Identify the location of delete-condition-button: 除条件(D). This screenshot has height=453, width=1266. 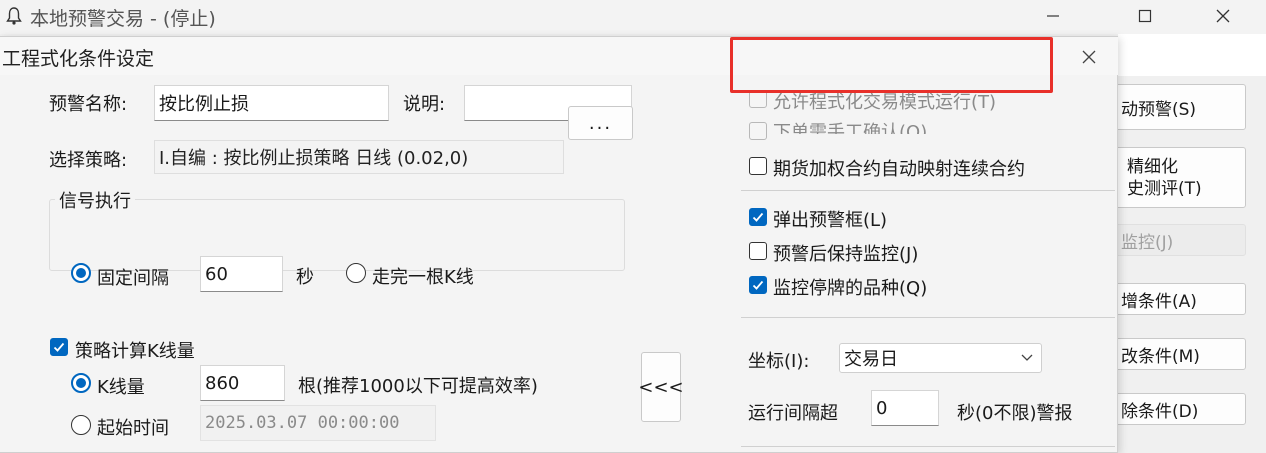
(1178, 409).